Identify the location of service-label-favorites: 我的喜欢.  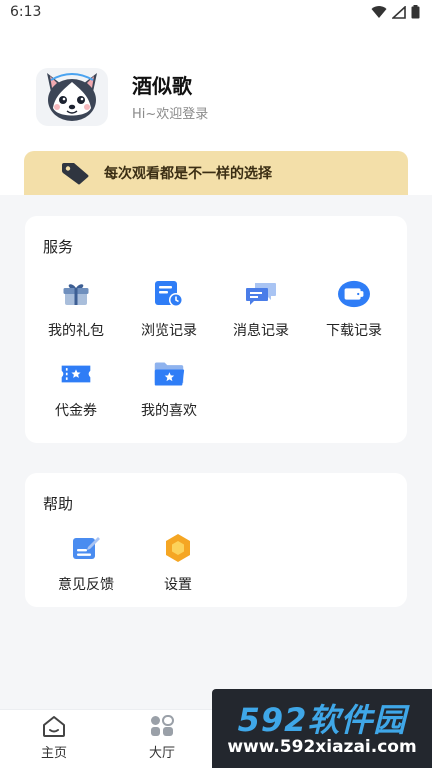
(169, 411).